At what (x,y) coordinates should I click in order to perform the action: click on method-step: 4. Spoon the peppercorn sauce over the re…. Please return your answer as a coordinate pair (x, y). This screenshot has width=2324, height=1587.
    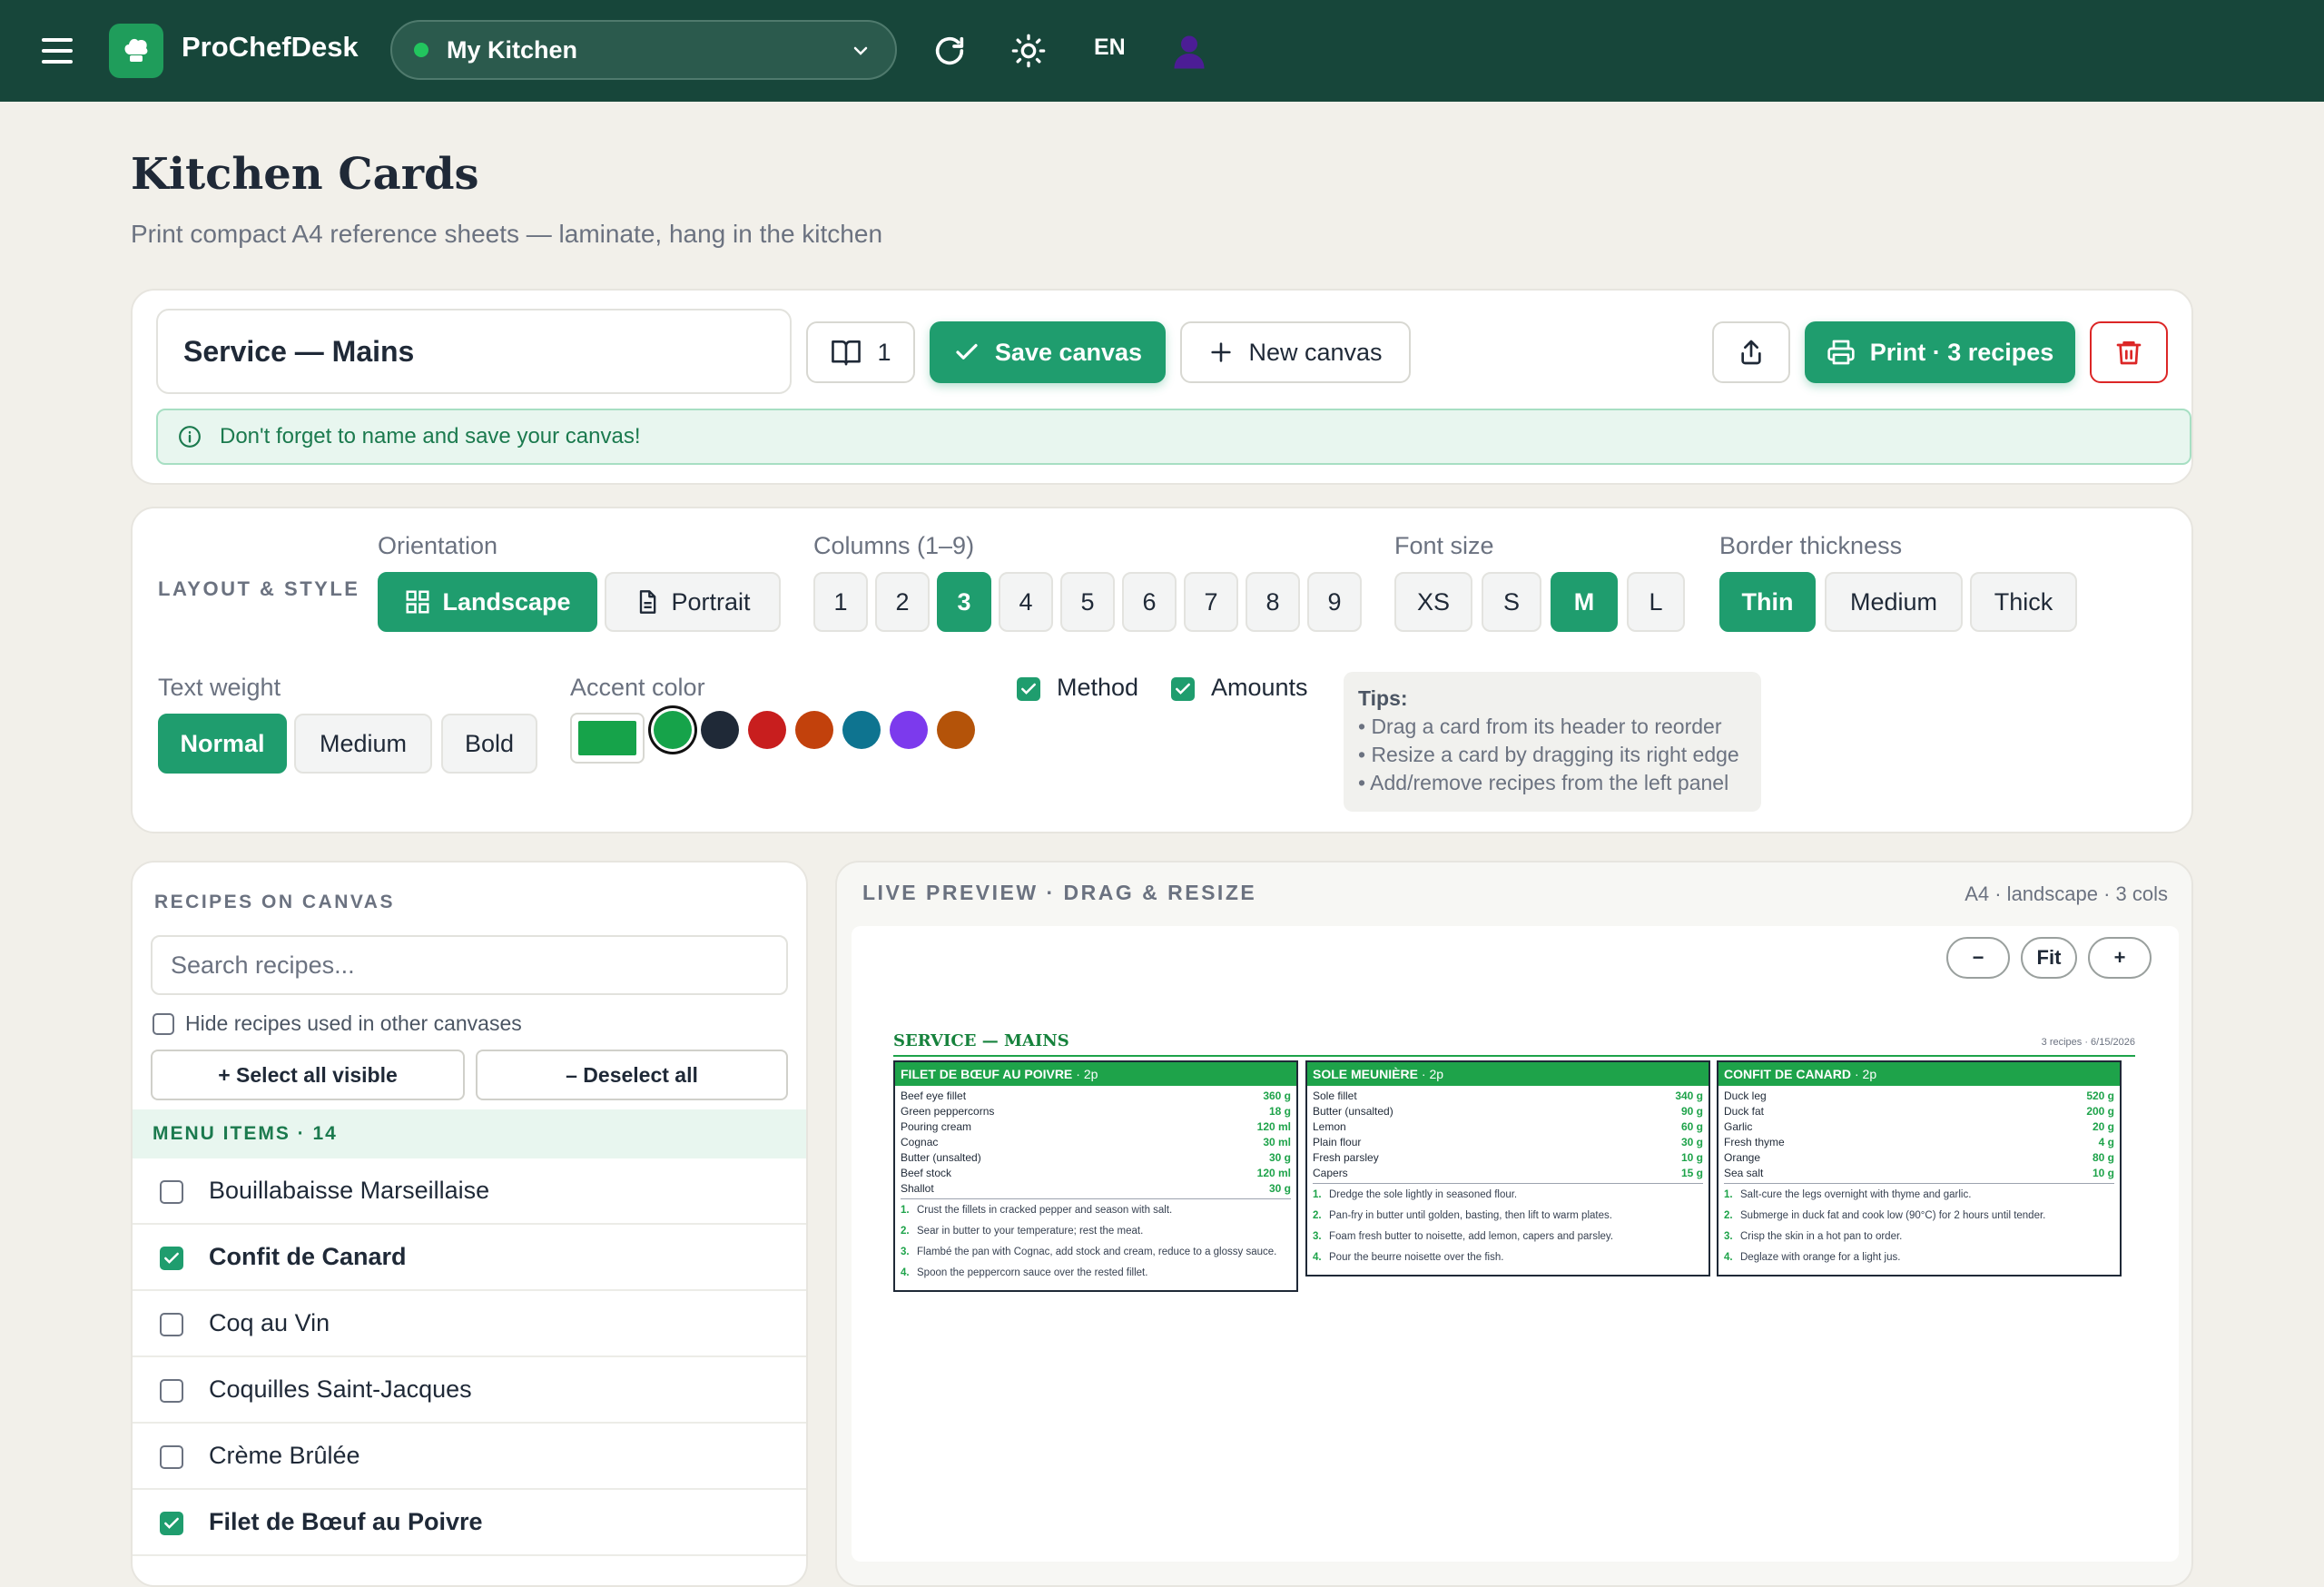
    Looking at the image, I should click on (1096, 1273).